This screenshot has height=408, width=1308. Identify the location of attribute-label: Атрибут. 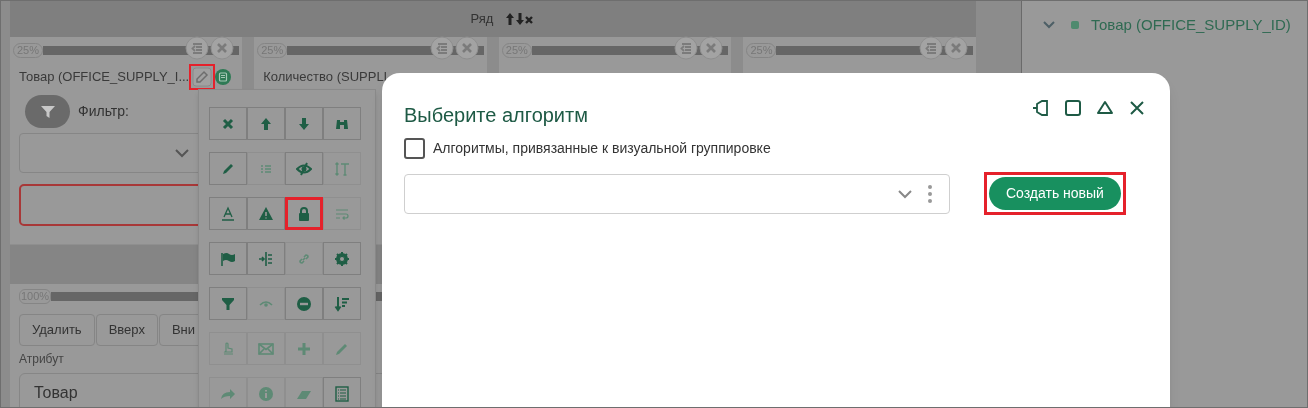
(42, 359).